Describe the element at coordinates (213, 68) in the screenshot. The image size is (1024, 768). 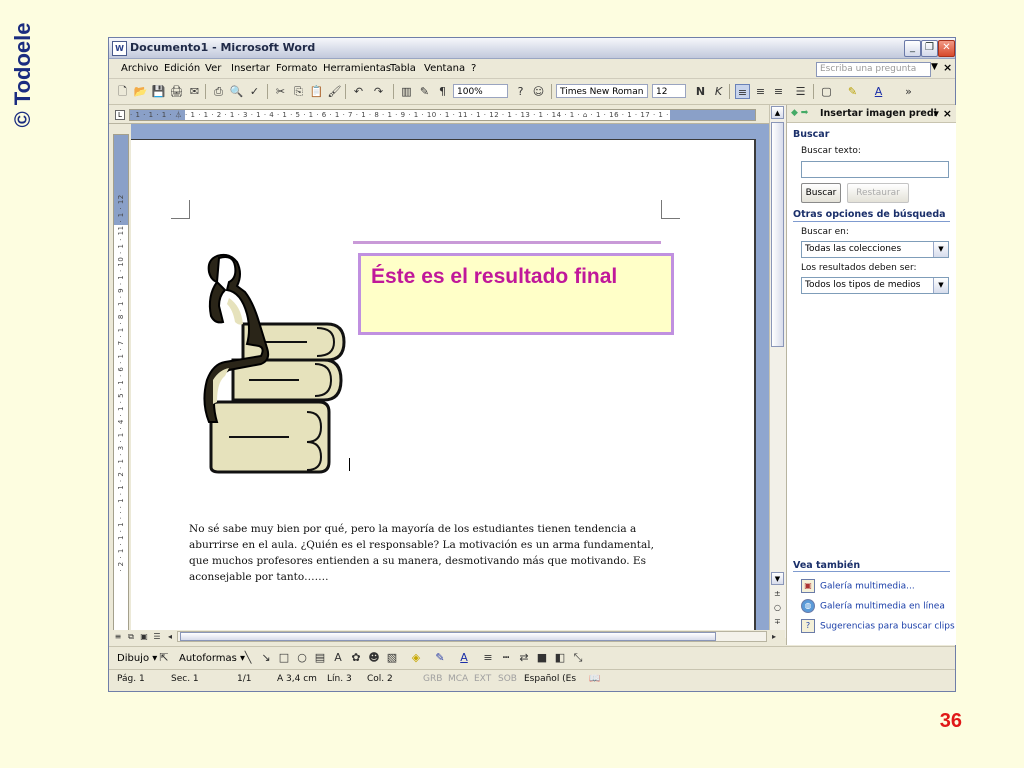
I see `menu-ver: Ver` at that location.